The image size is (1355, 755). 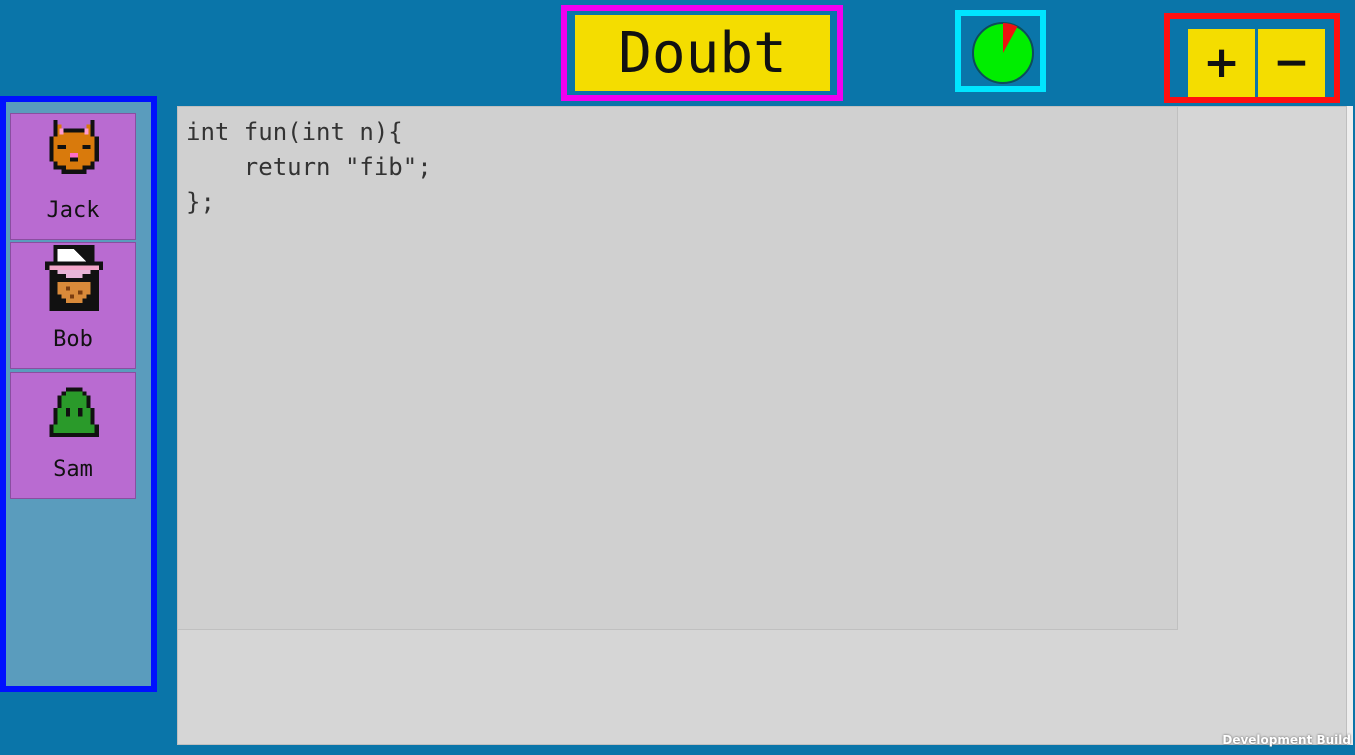 I want to click on green-slime-avatar-icon, so click(x=74, y=412).